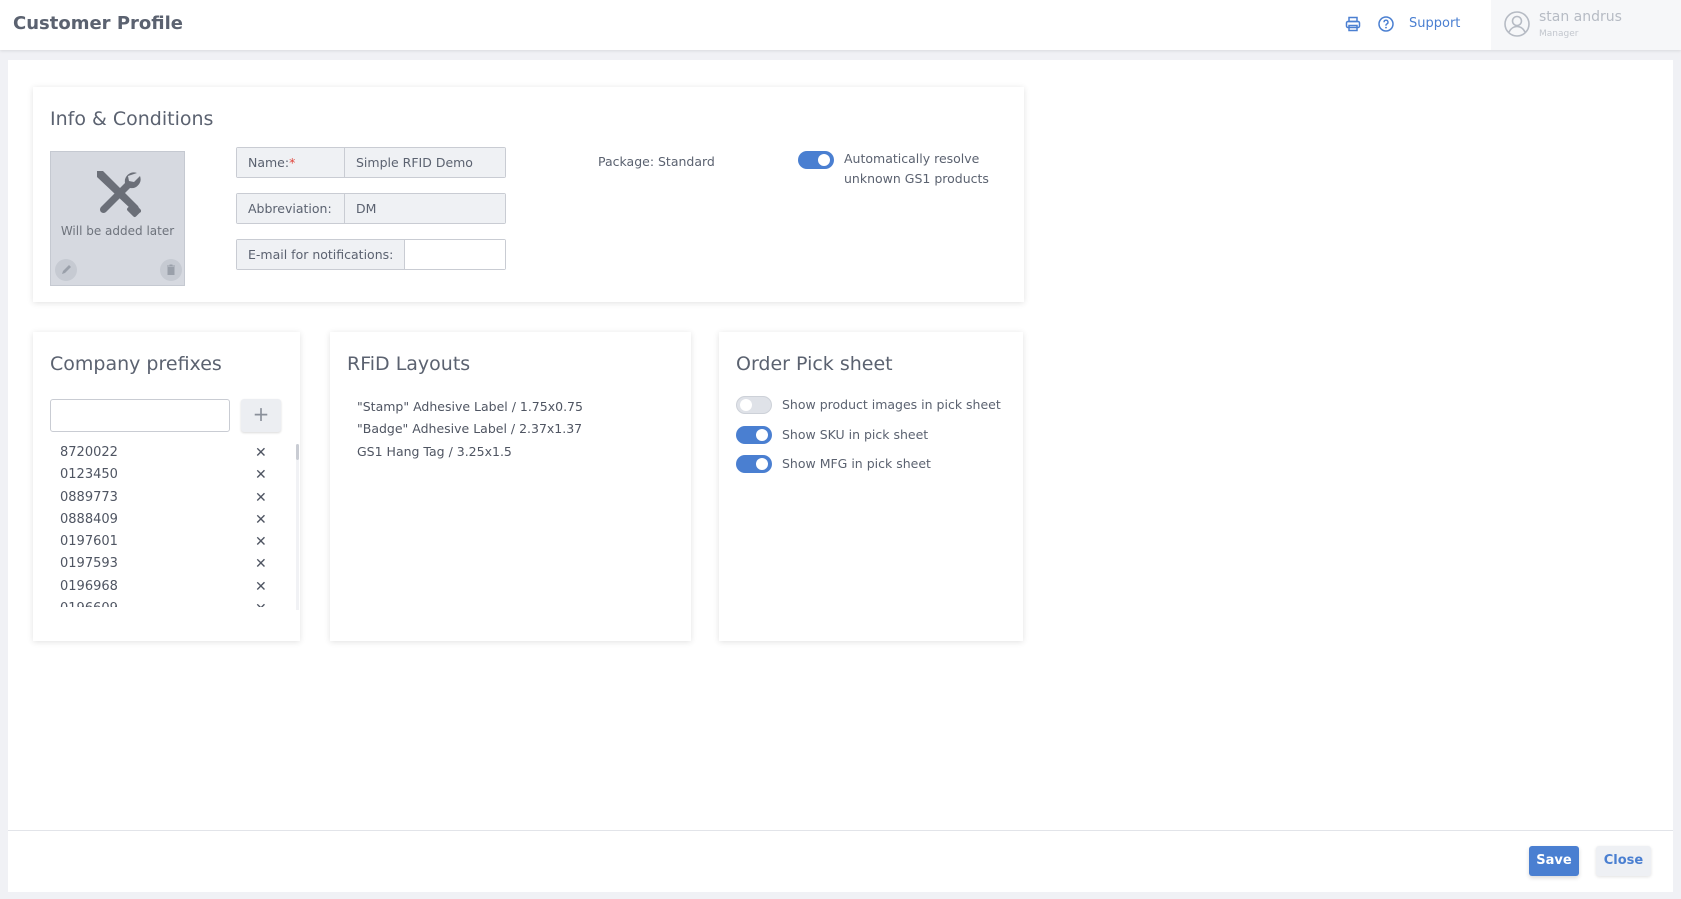  What do you see at coordinates (656, 161) in the screenshot?
I see `package-info: Package: Standard` at bounding box center [656, 161].